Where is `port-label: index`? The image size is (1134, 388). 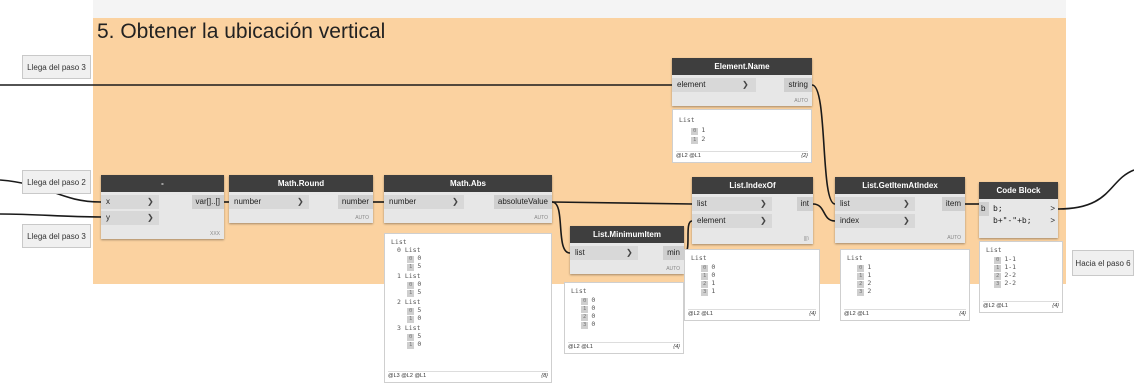 port-label: index is located at coordinates (850, 220).